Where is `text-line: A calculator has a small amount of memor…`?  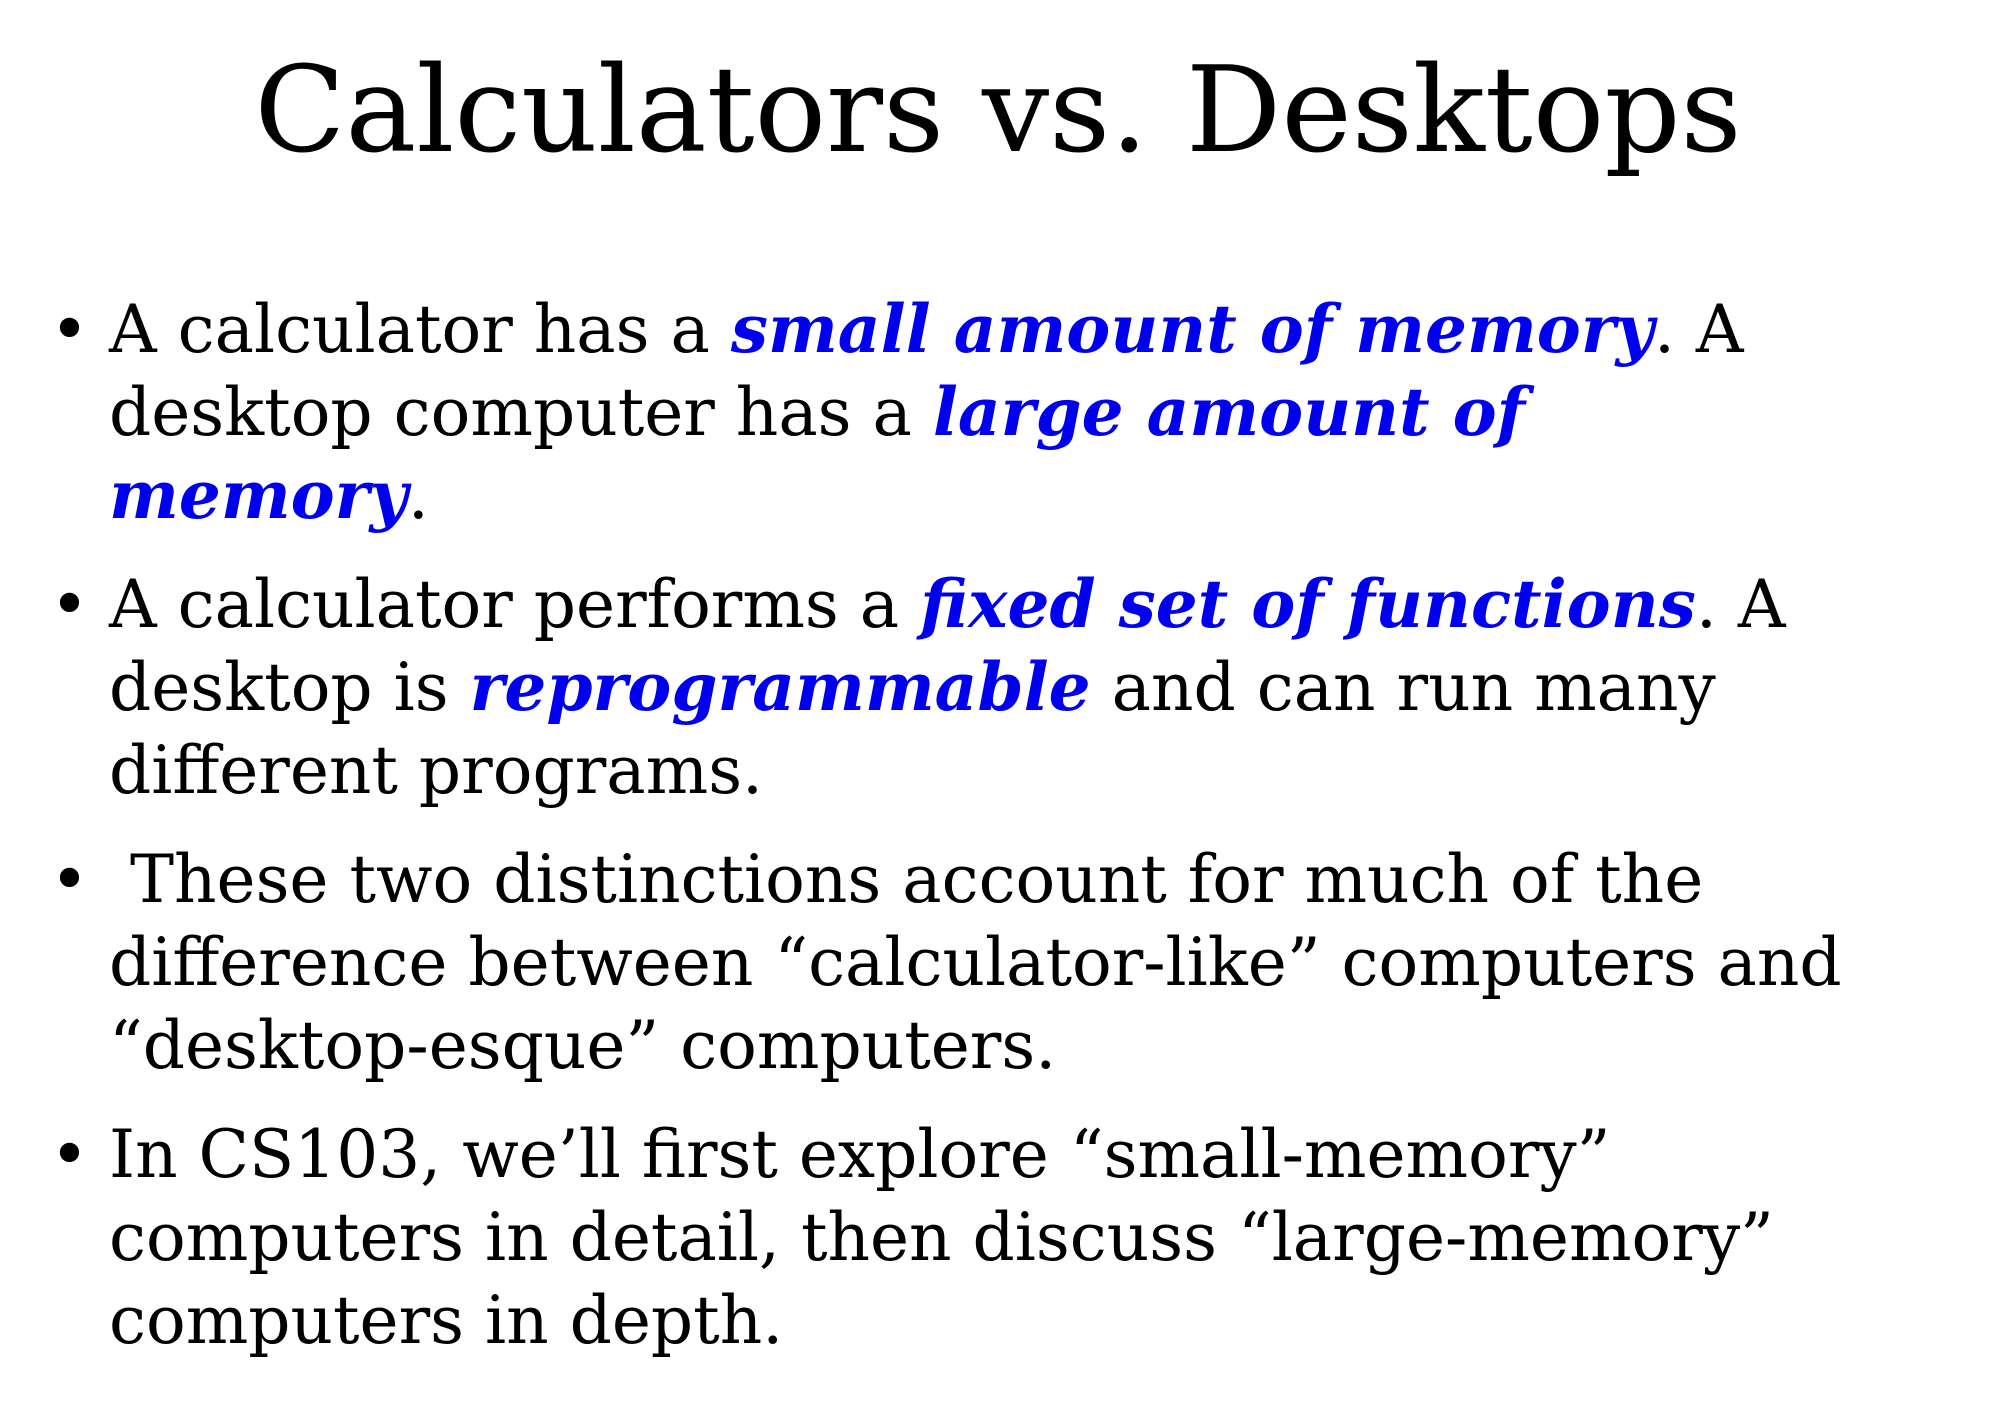 text-line: A calculator has a small amount of memor… is located at coordinates (1052, 329).